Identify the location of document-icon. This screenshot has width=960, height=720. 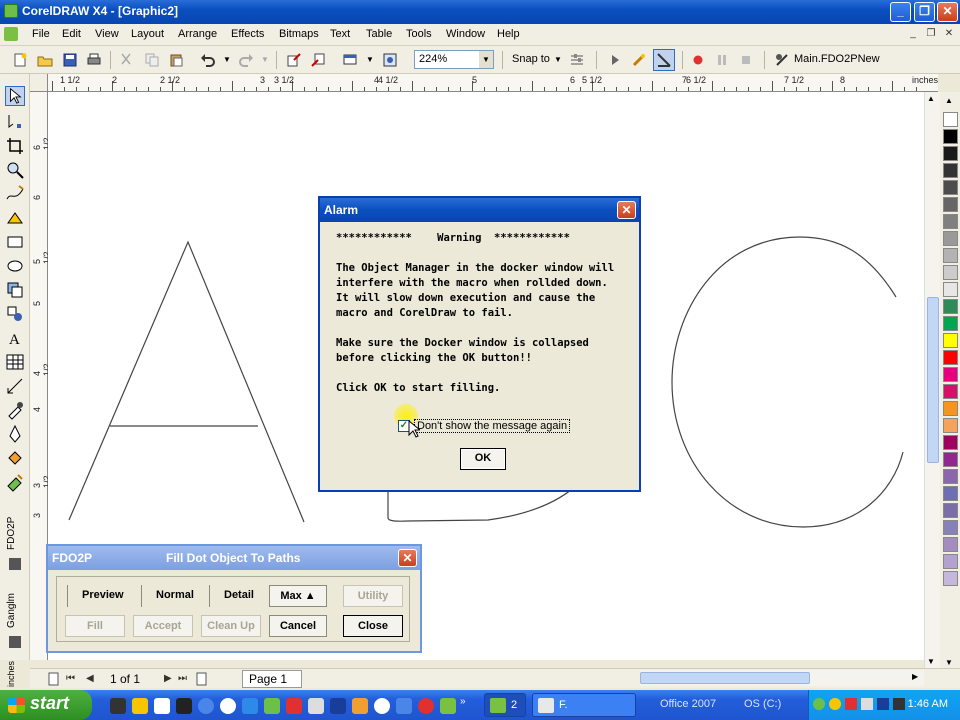
(11, 34).